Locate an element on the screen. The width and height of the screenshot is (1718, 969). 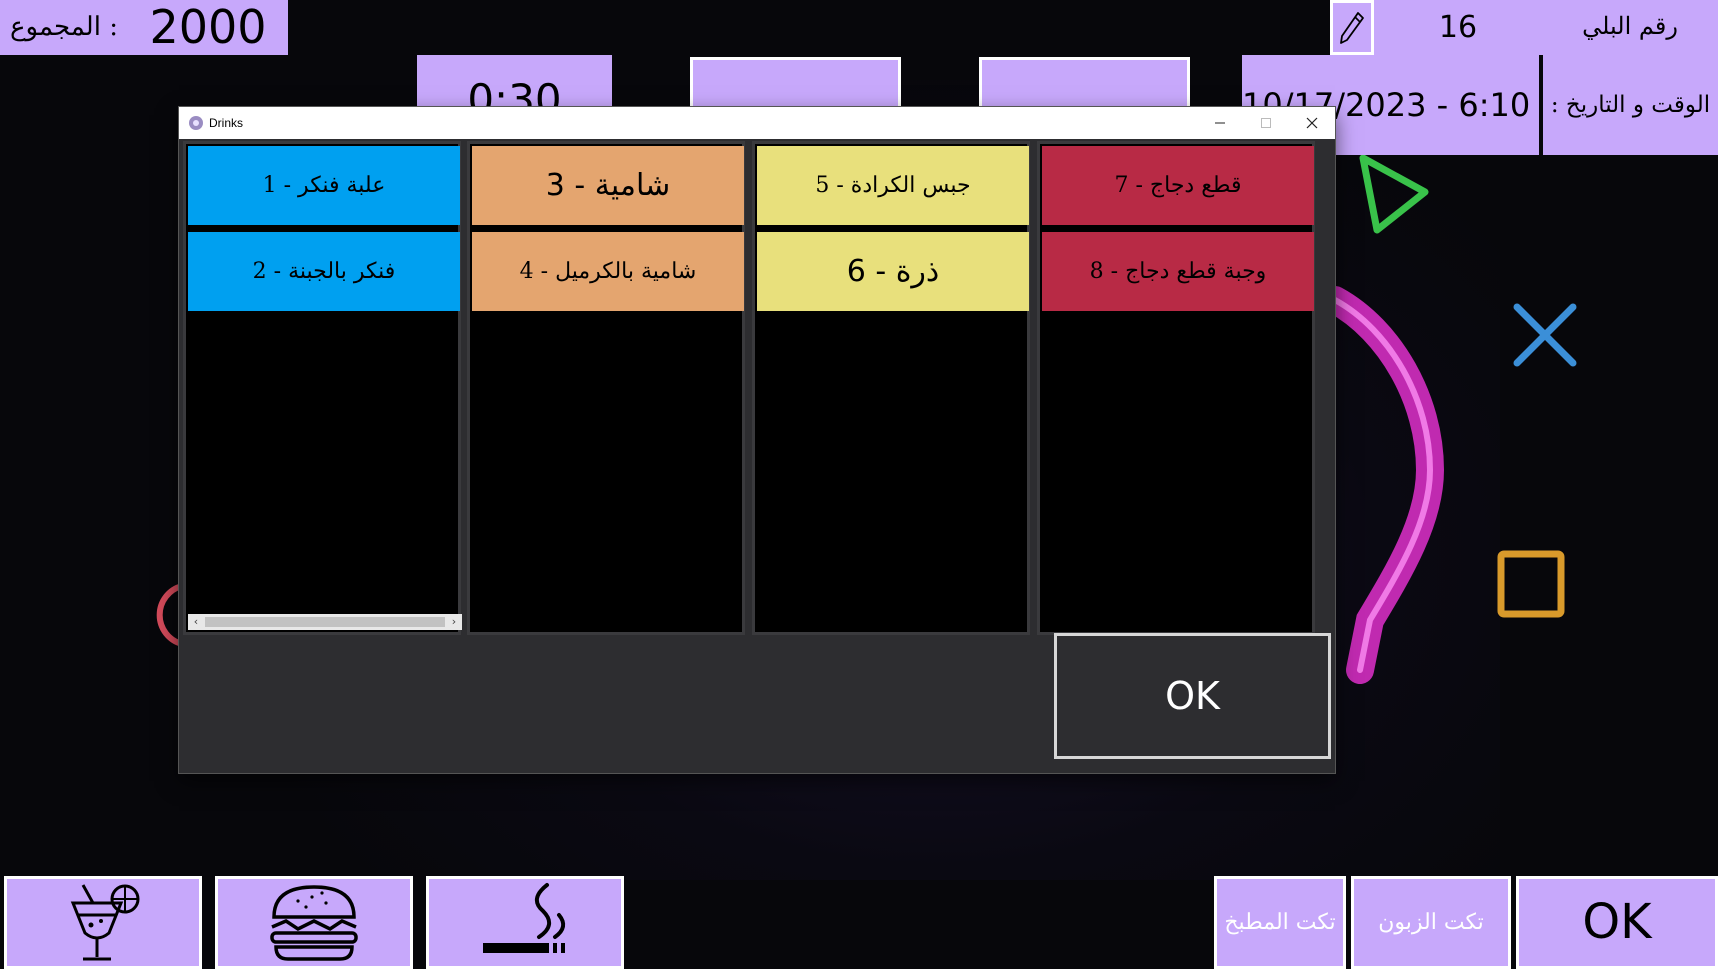
food-category-button is located at coordinates (314, 922).